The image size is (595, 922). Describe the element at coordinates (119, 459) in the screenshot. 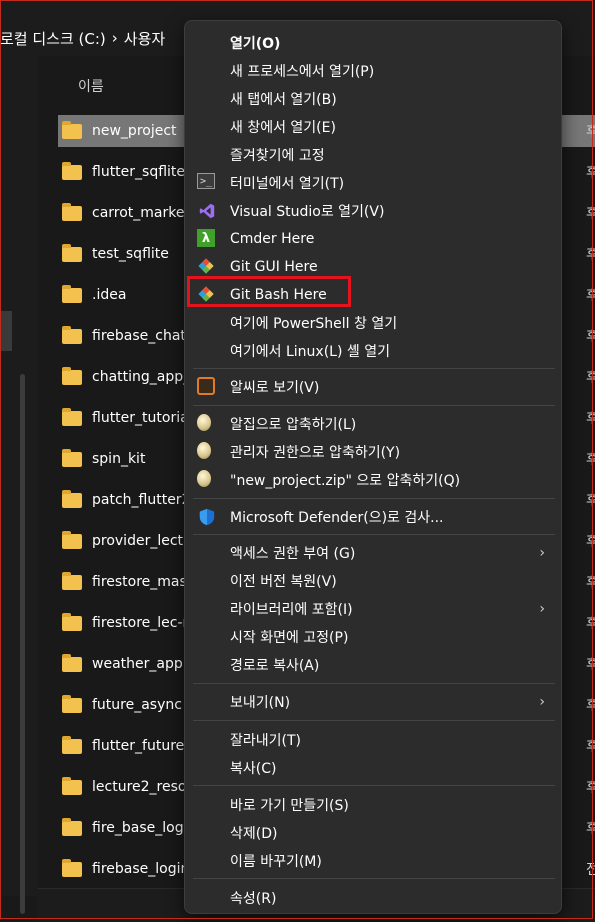

I see `file-name: spin_kit` at that location.